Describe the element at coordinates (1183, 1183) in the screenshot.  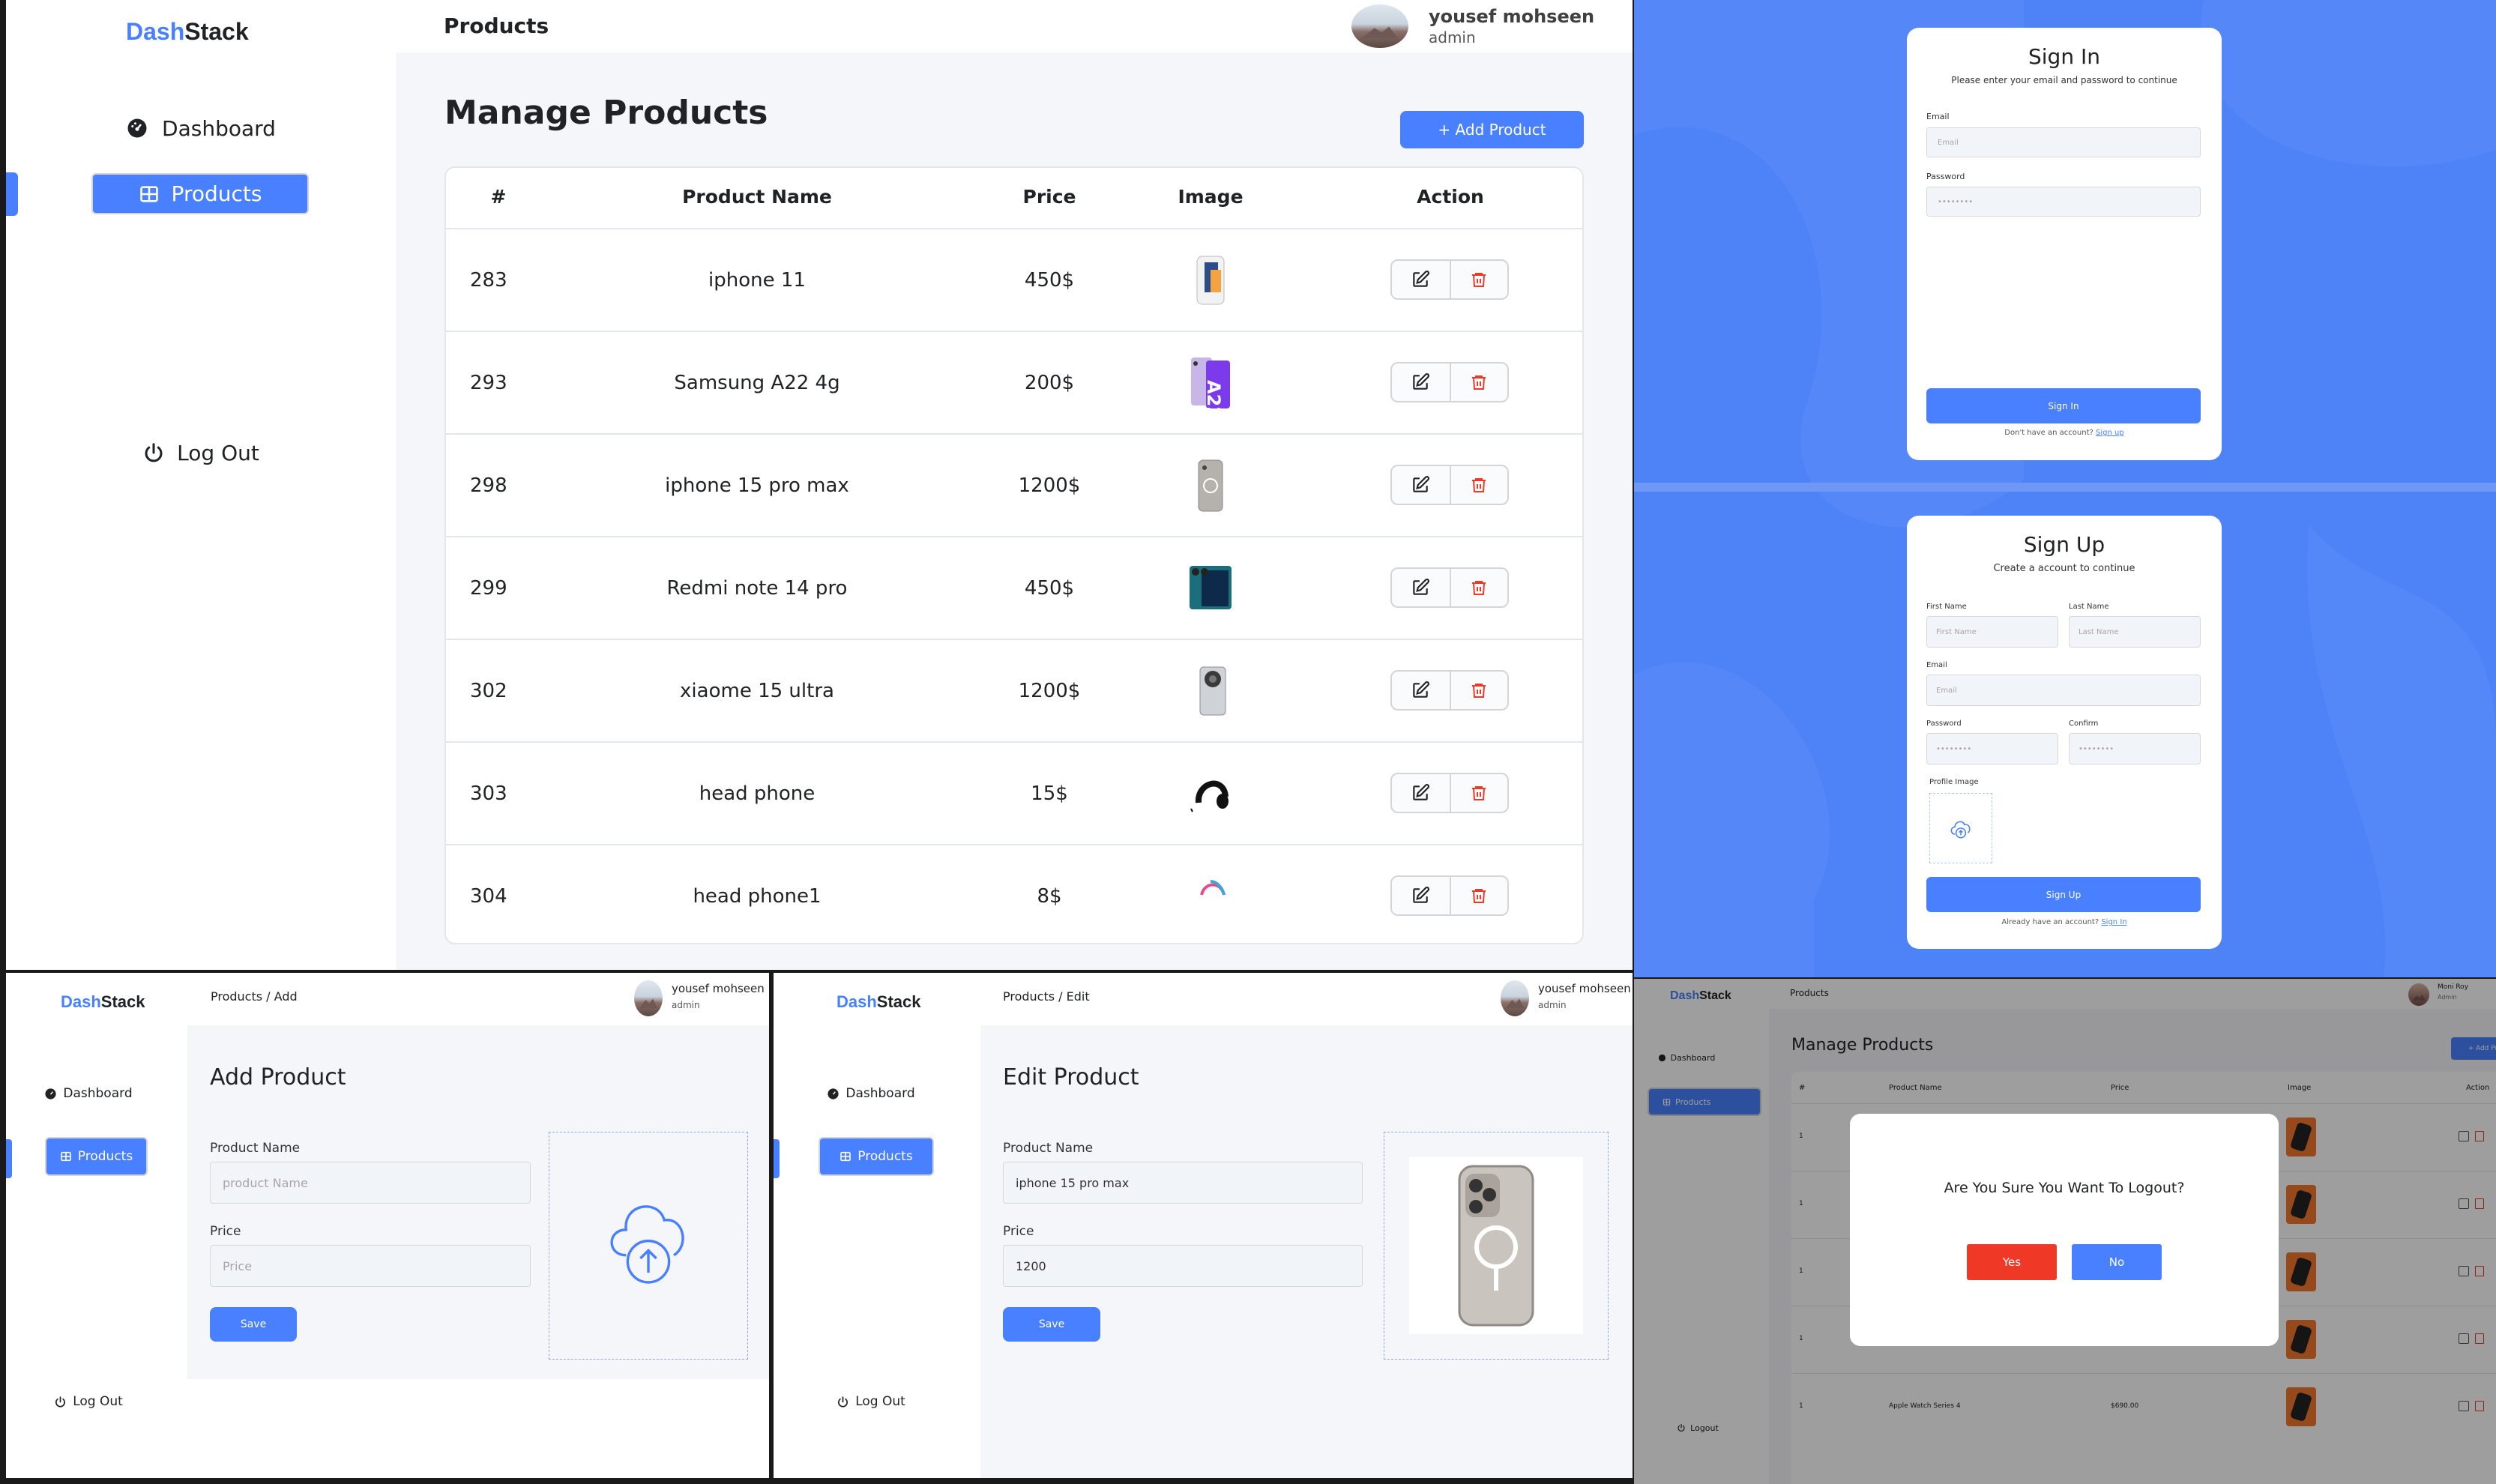
I see `product-name-field: iphone 15 pro max` at that location.